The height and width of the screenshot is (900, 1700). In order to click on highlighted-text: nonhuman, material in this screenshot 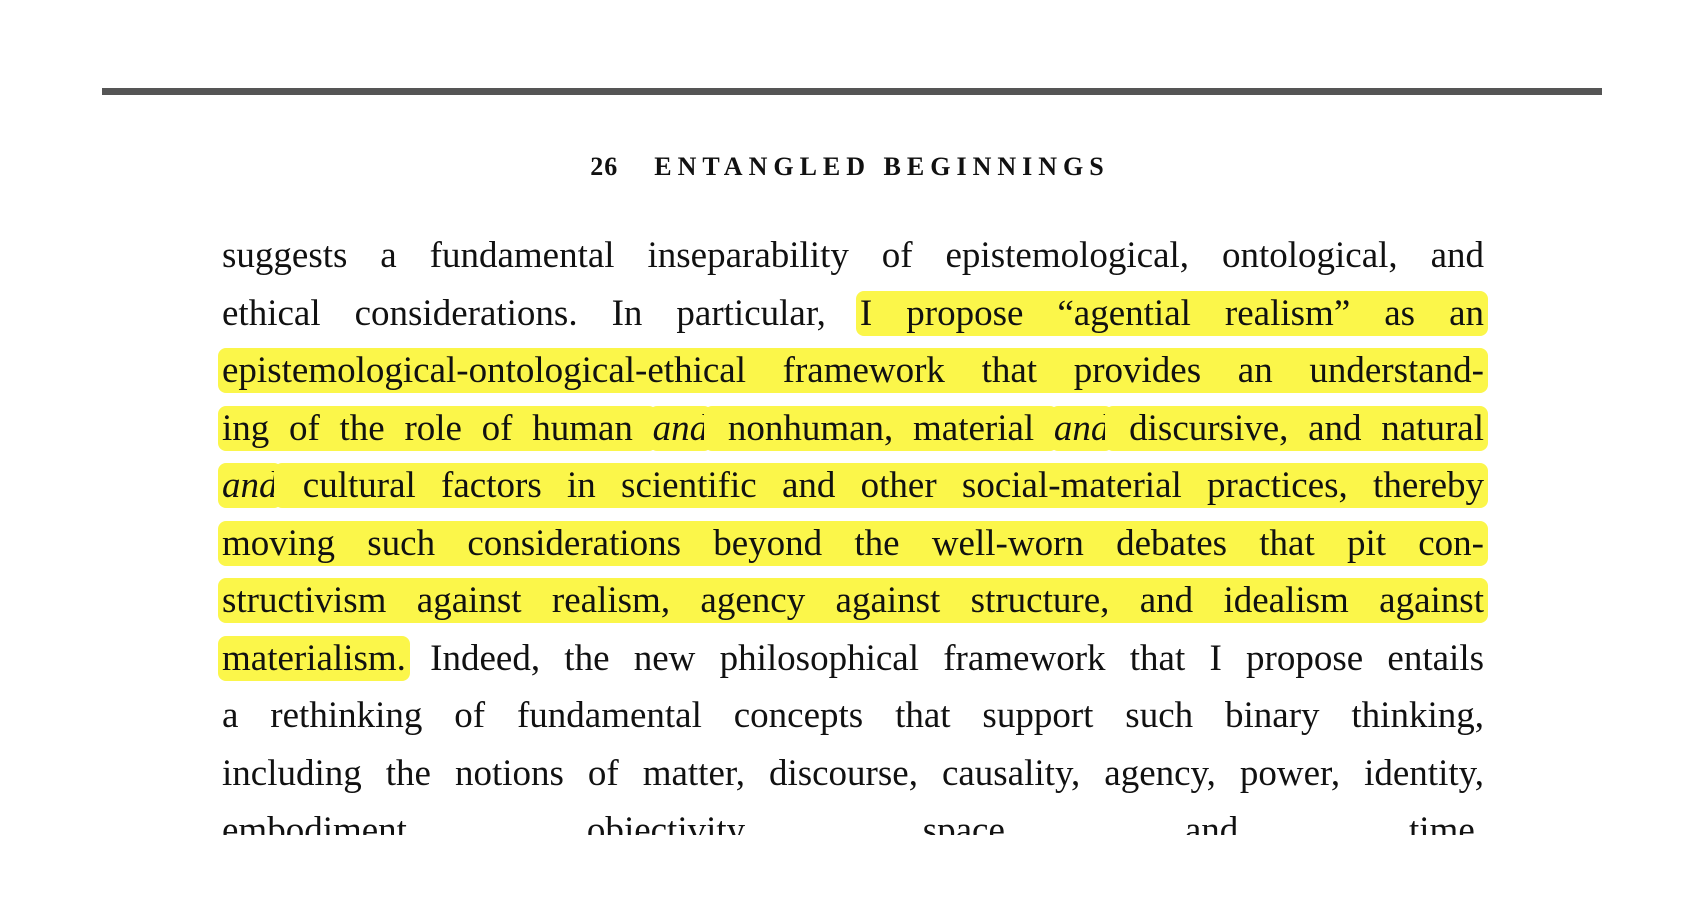, I will do `click(881, 428)`.